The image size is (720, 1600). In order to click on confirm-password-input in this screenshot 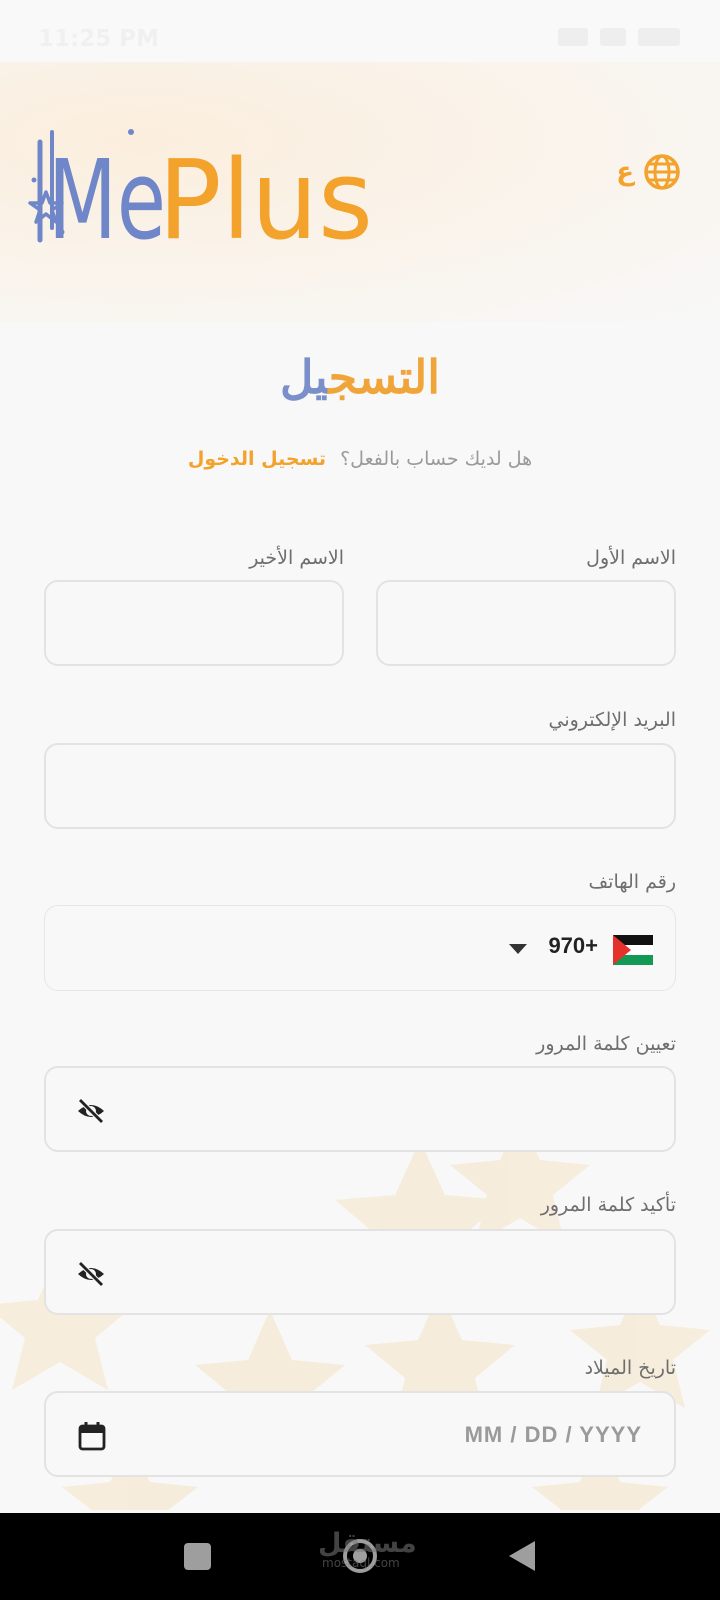, I will do `click(360, 1272)`.